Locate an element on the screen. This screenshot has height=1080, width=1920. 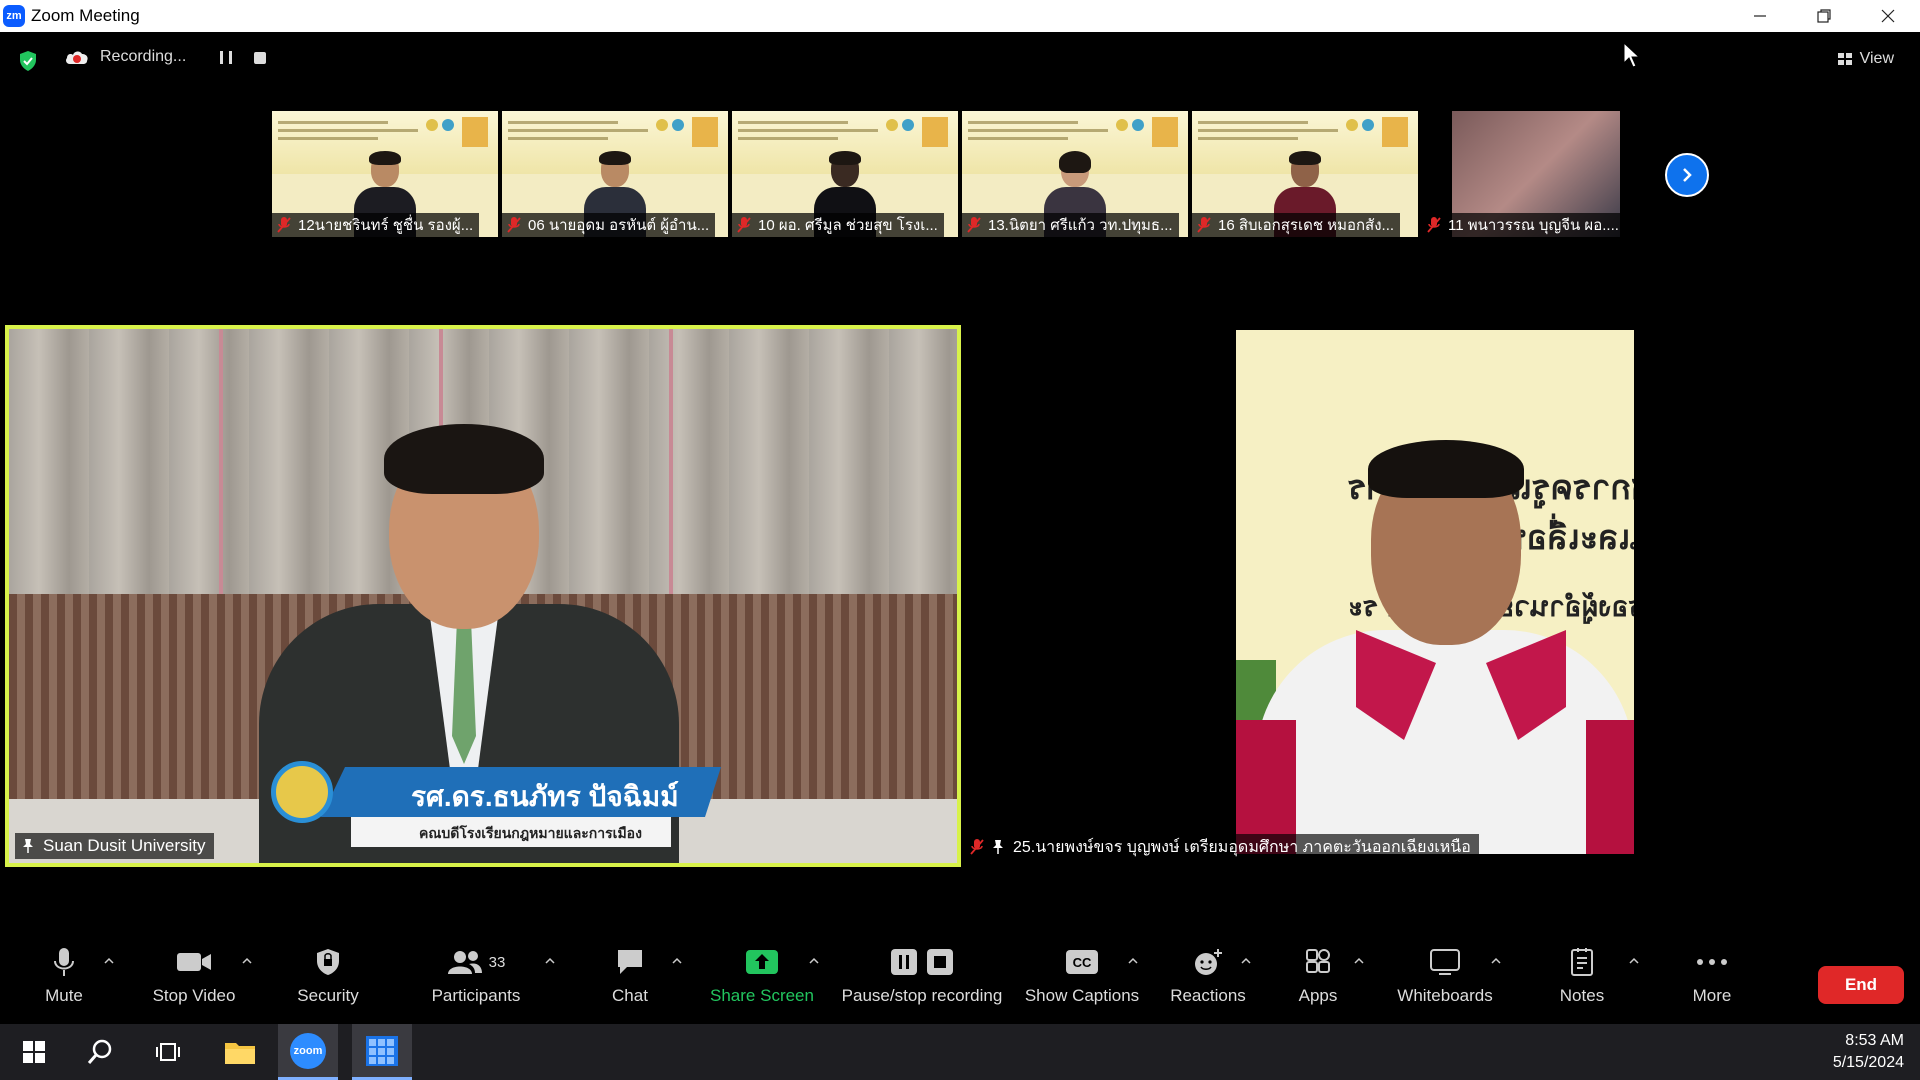
security-button: Security is located at coordinates (328, 980).